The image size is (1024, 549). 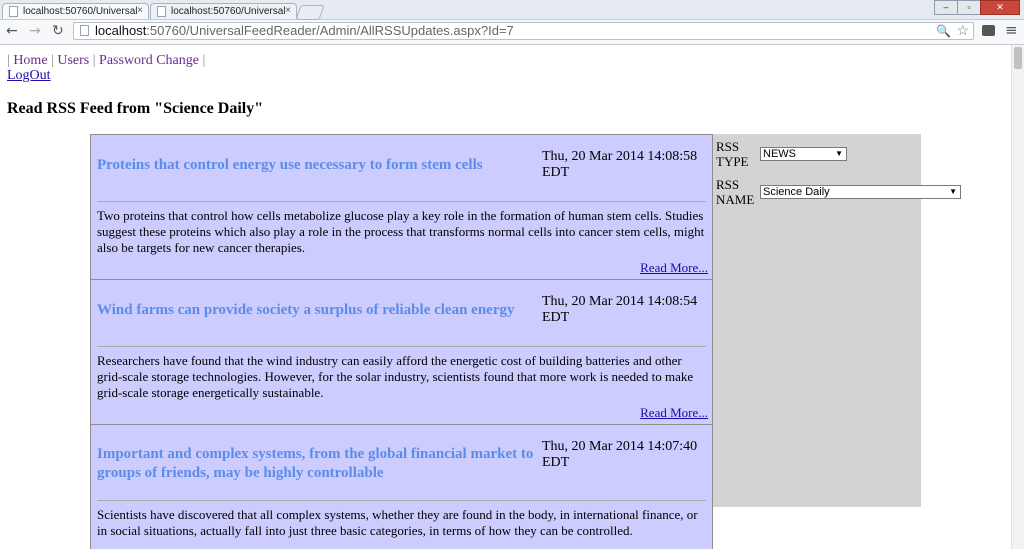 I want to click on maximize-icon: ▫, so click(x=969, y=7).